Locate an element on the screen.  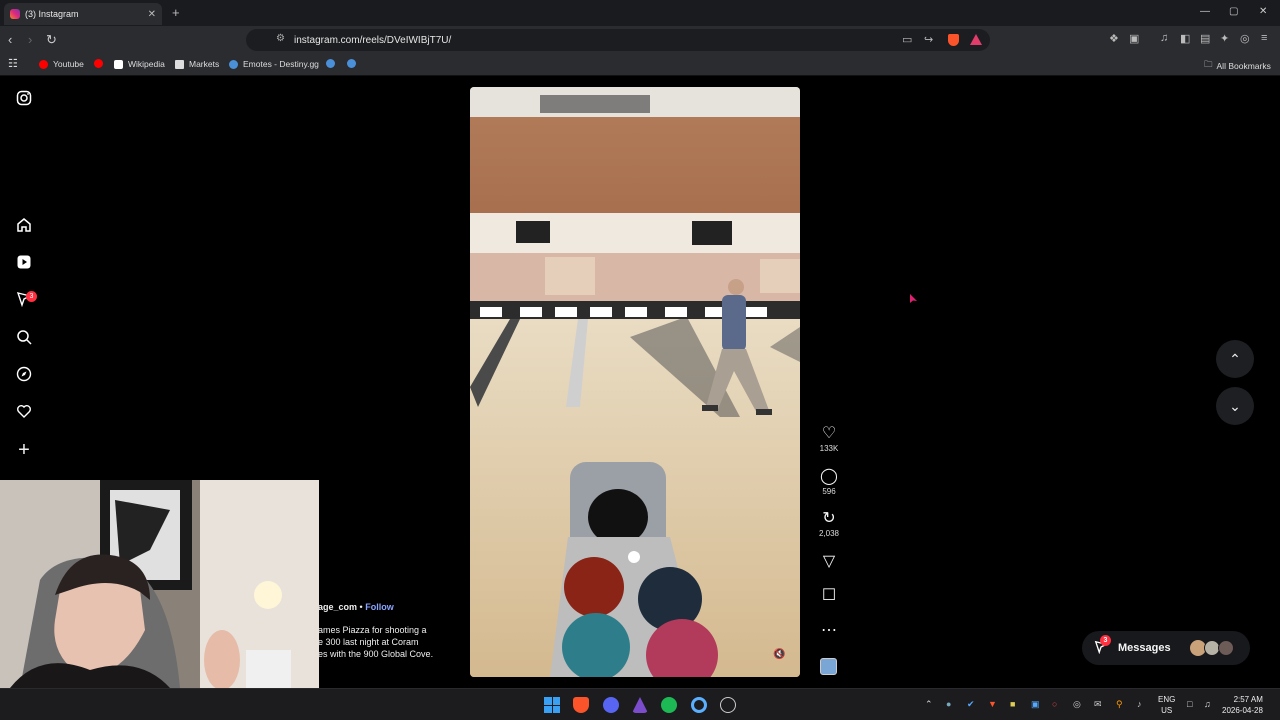
sidebar-toggle-icon: ◧ is located at coordinates (1185, 38).